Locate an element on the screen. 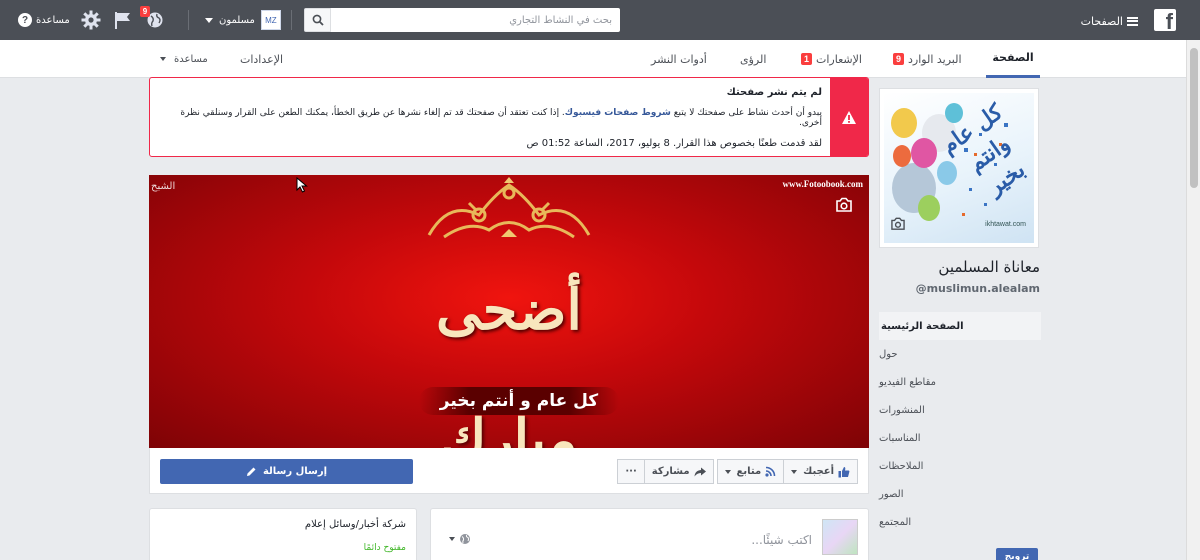  share-label: مشاركة is located at coordinates (670, 471).